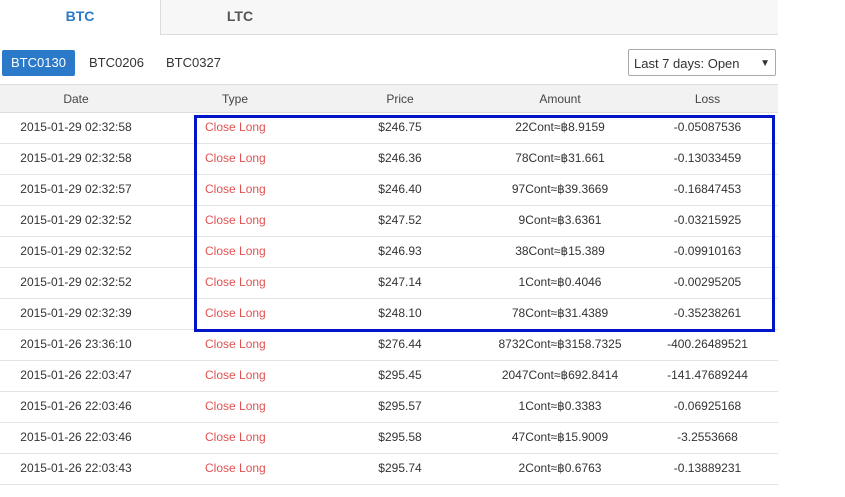  I want to click on price-cell: $276.44, so click(400, 344).